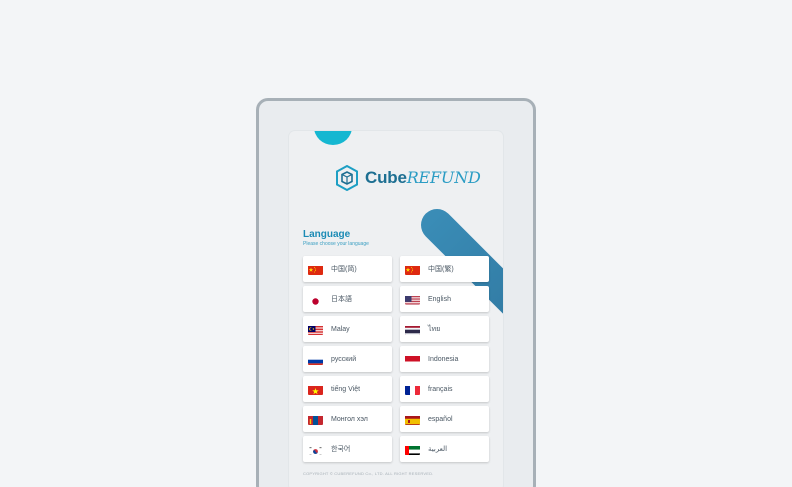 The image size is (792, 487). What do you see at coordinates (340, 329) in the screenshot?
I see `lang-label: Malay` at bounding box center [340, 329].